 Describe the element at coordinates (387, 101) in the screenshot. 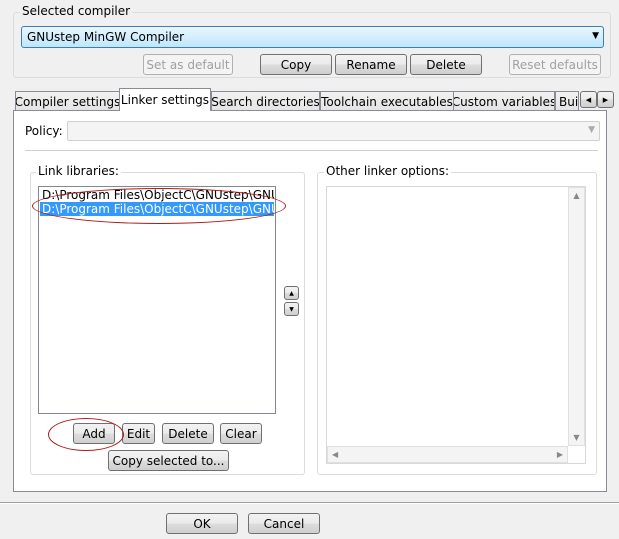

I see `tab-toolchain-executables: Toolchain executables` at that location.